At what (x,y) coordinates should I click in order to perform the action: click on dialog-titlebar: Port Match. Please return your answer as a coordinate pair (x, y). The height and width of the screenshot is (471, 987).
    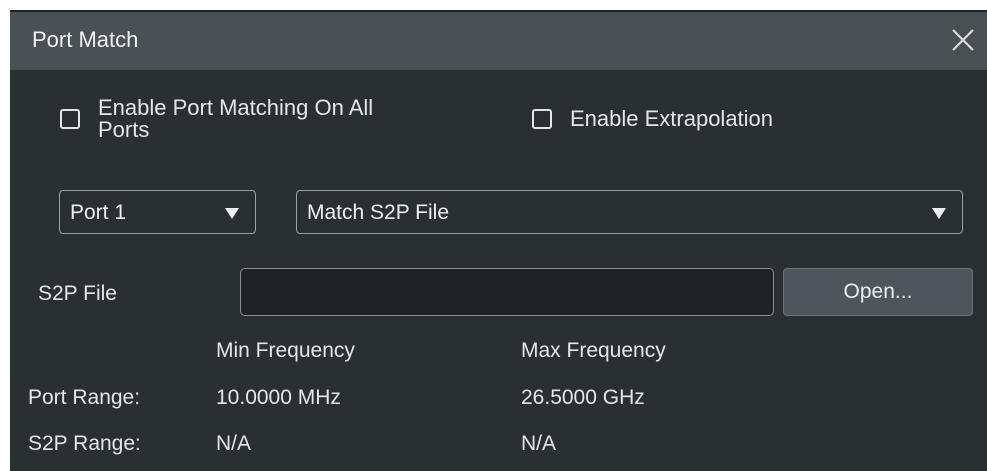
    Looking at the image, I should click on (498, 41).